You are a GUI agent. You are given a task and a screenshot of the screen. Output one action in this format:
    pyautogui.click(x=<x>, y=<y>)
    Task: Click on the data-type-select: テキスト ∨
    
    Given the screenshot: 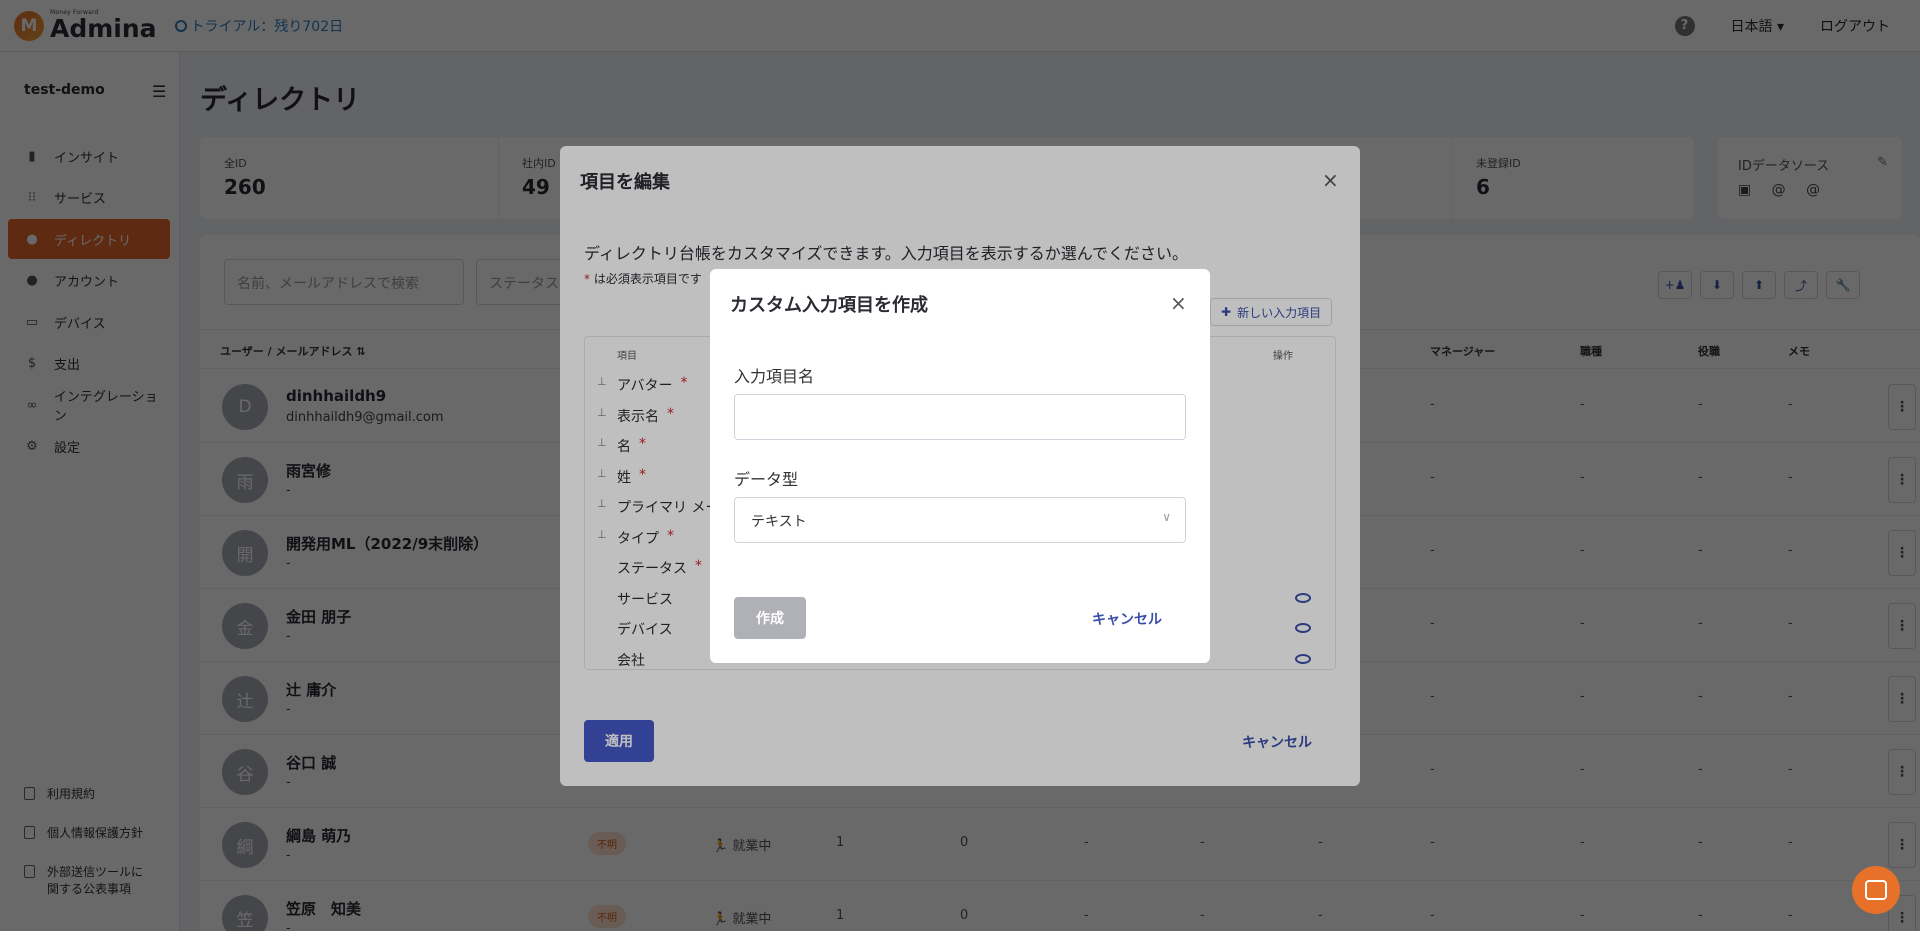 What is the action you would take?
    pyautogui.click(x=960, y=520)
    